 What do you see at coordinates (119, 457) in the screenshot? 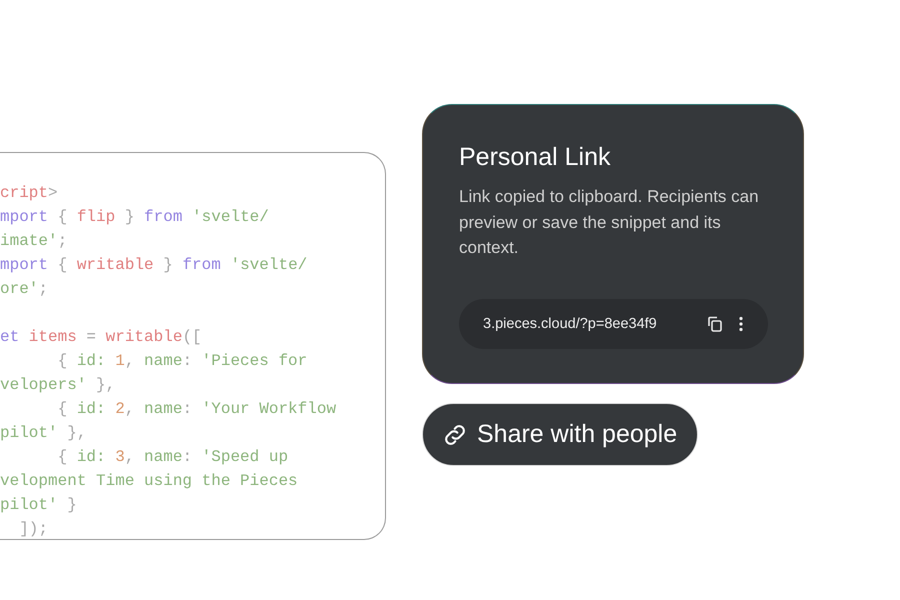
I see `code-token: 3` at bounding box center [119, 457].